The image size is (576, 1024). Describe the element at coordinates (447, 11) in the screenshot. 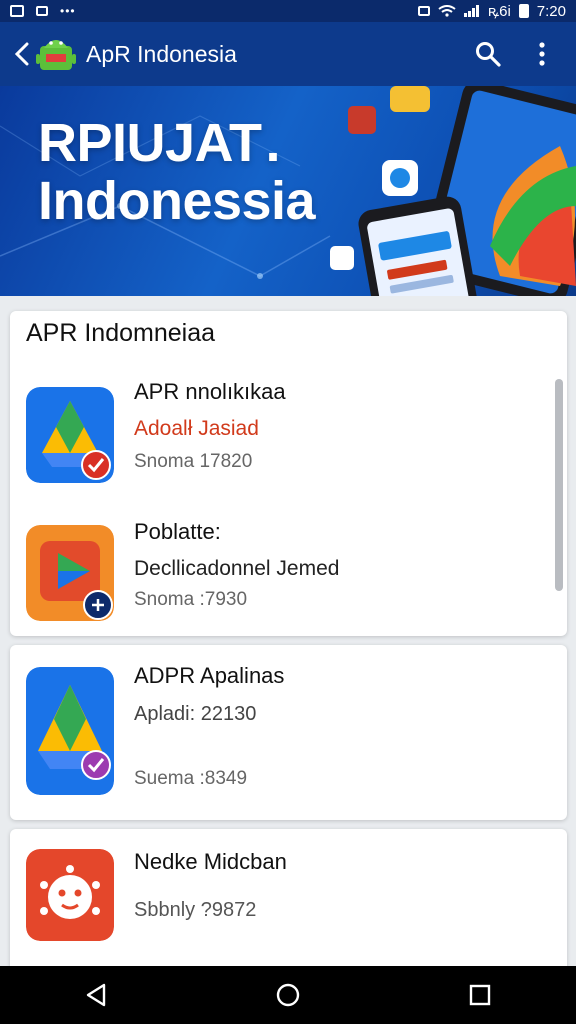

I see `wifi-icon` at that location.